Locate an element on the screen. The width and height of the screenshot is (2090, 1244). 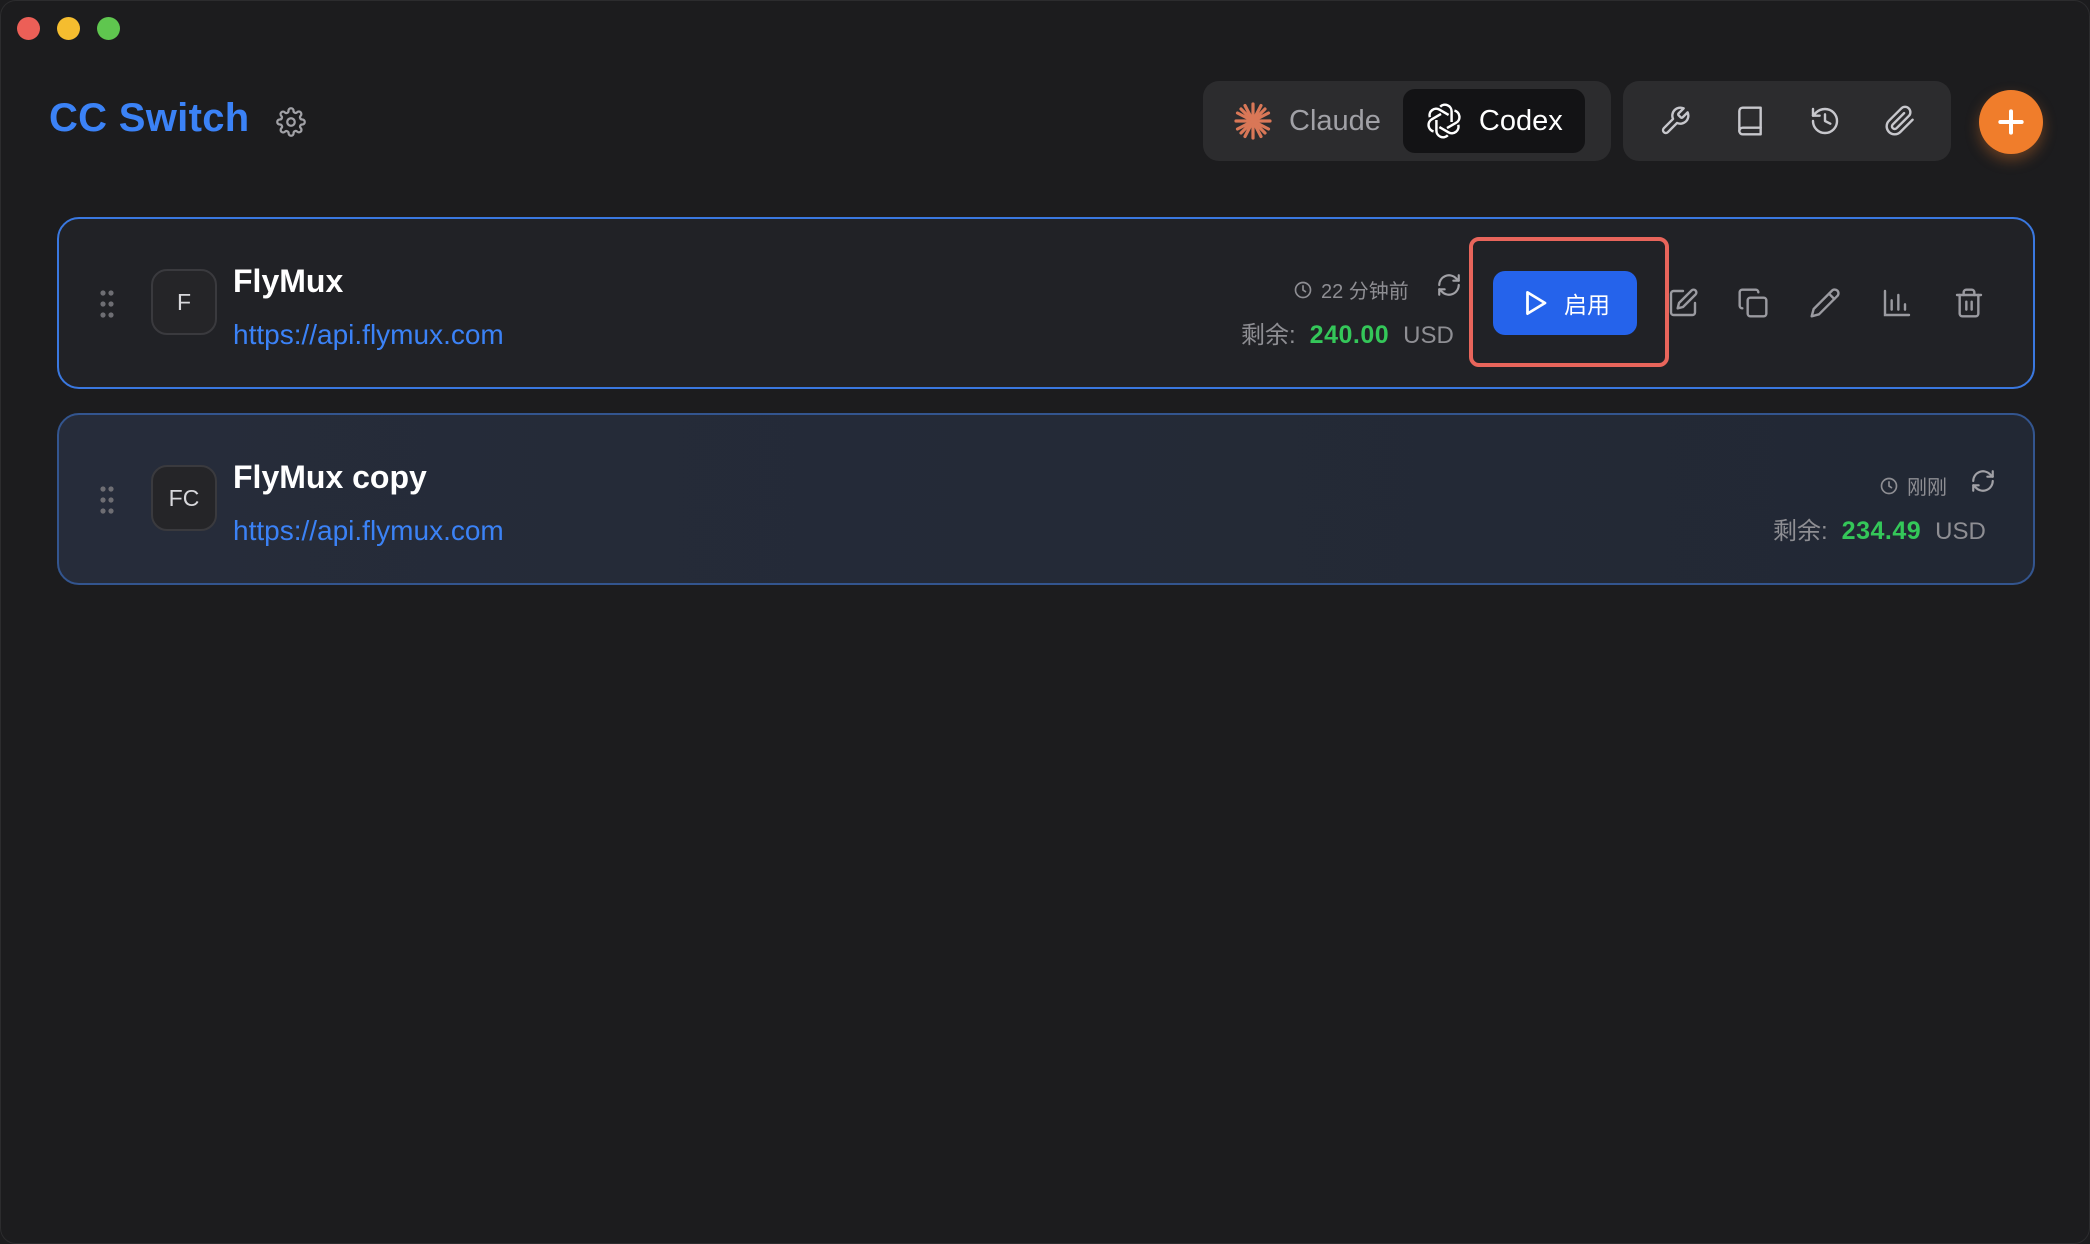
history-icon is located at coordinates (1824, 121).